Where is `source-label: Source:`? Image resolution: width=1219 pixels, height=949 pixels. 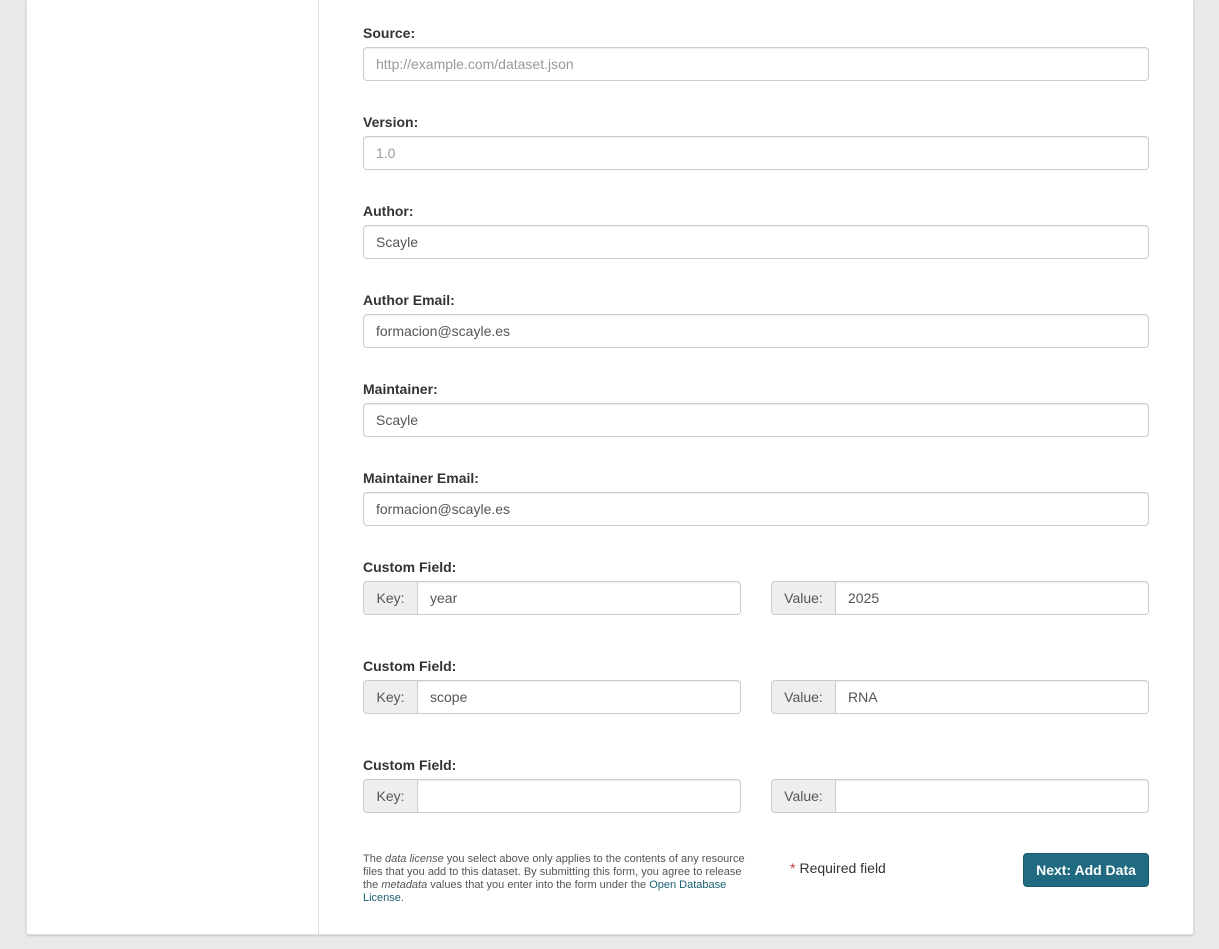
source-label: Source: is located at coordinates (389, 33).